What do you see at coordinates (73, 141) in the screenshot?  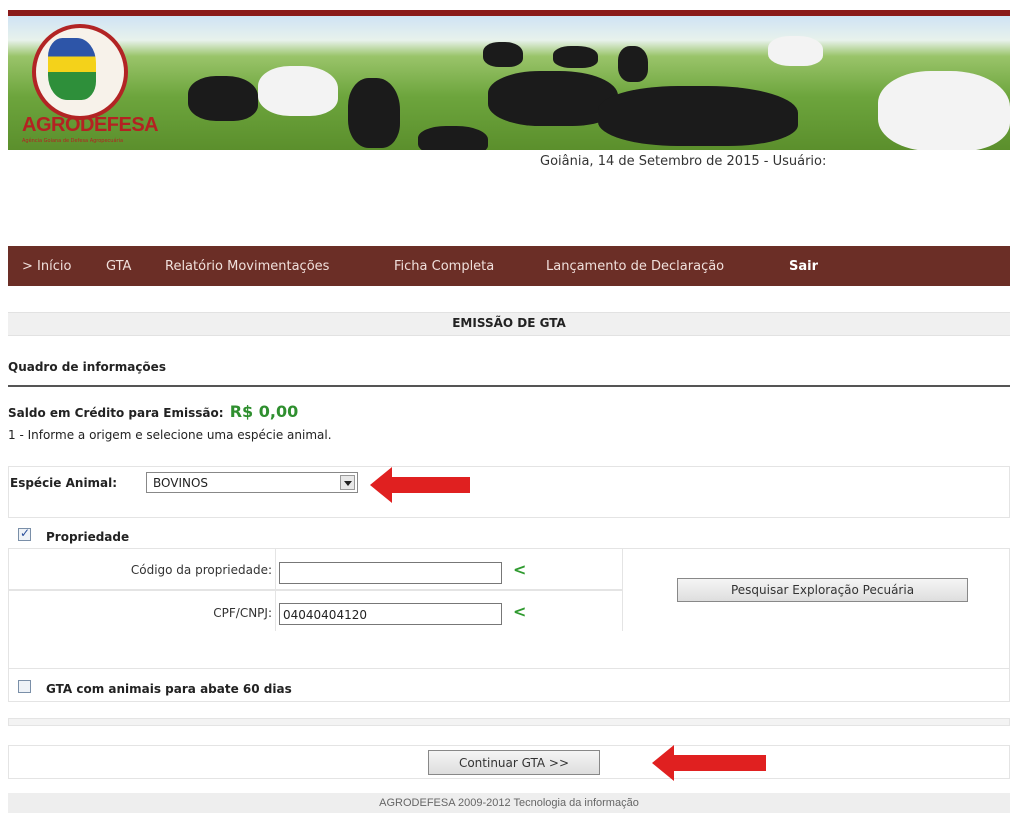 I see `logo-subtitle: Agência Goiana de Defesa Agropecuária` at bounding box center [73, 141].